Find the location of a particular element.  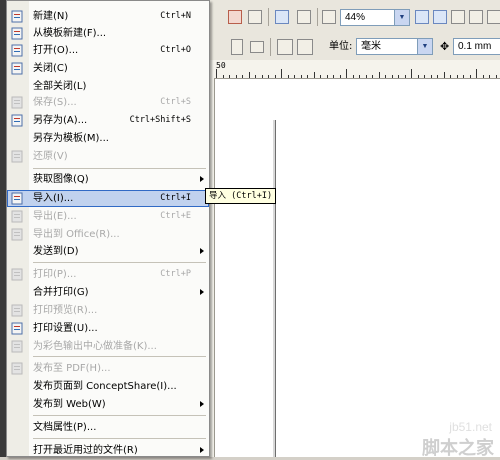

menu-item: 打印(P)... Ctrl+P is located at coordinates (108, 274).